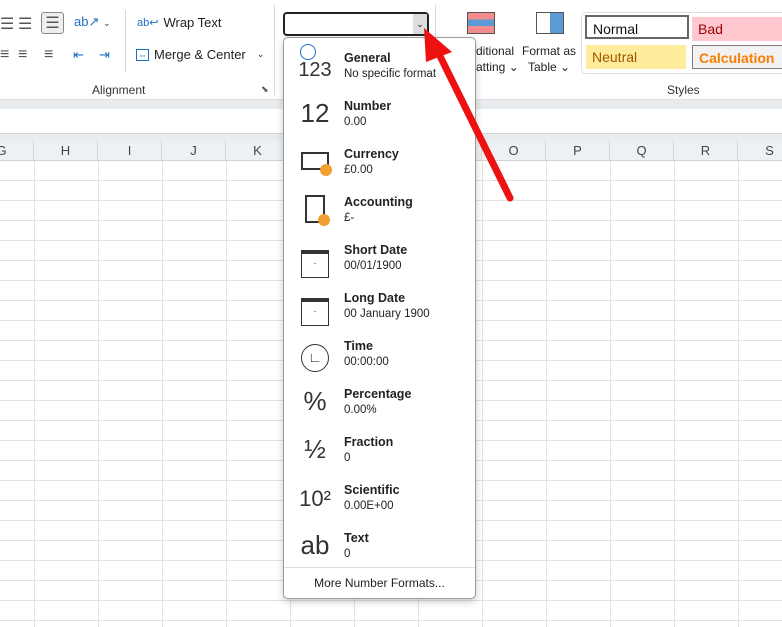 This screenshot has width=782, height=627. Describe the element at coordinates (315, 354) in the screenshot. I see `clock-icon: ∟` at that location.